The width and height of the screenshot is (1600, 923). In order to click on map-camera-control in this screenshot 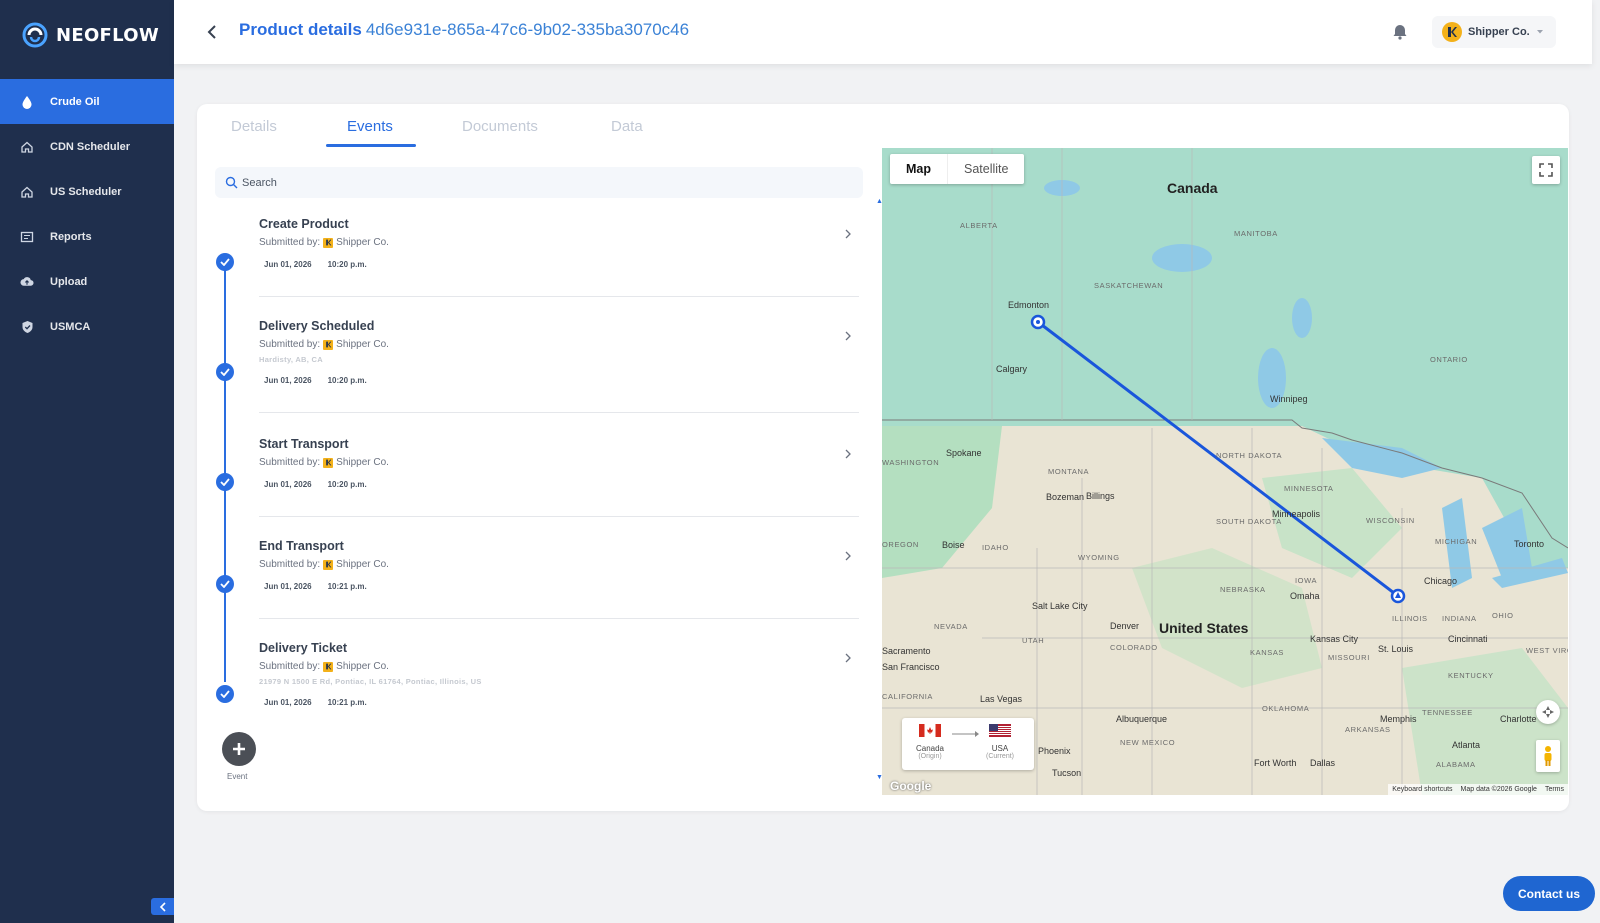, I will do `click(1548, 712)`.